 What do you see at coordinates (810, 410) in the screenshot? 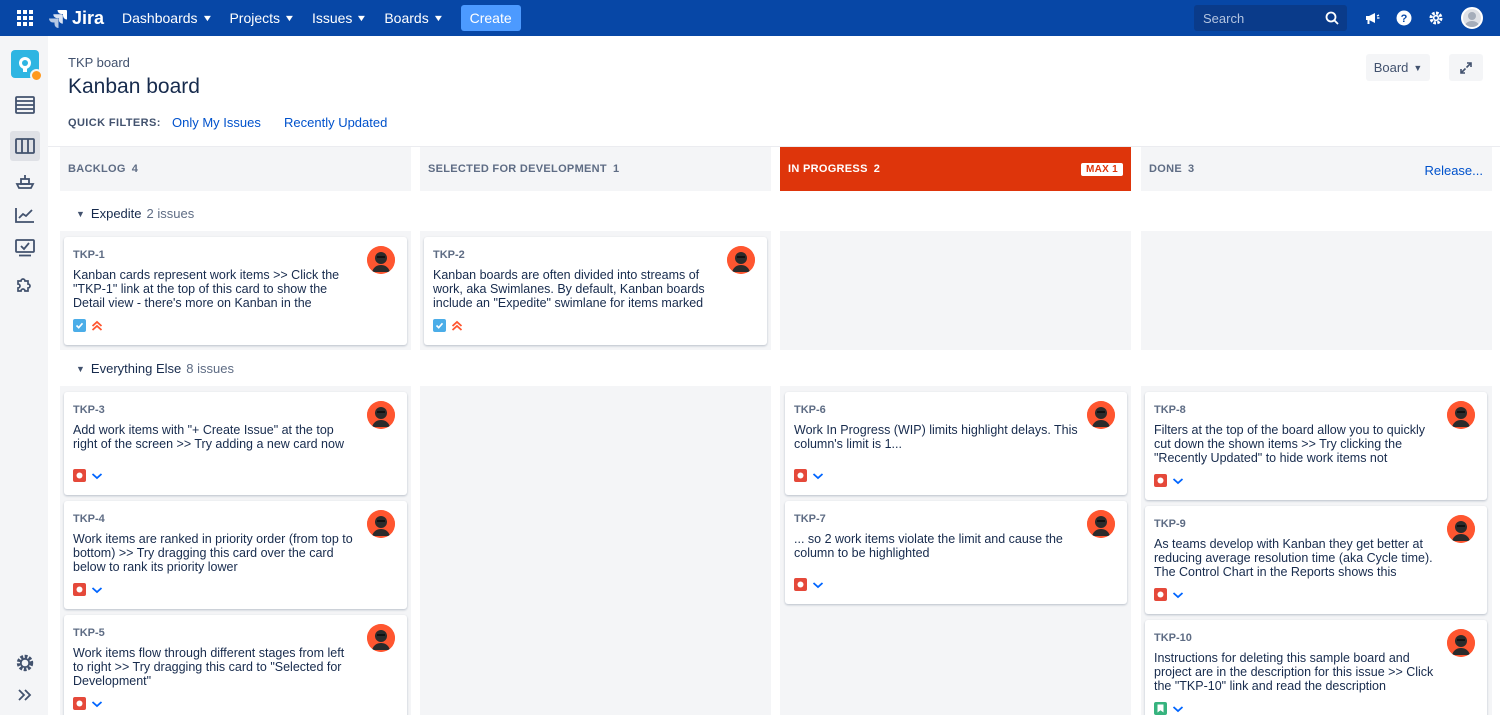
I see `card-key: TKP-6` at bounding box center [810, 410].